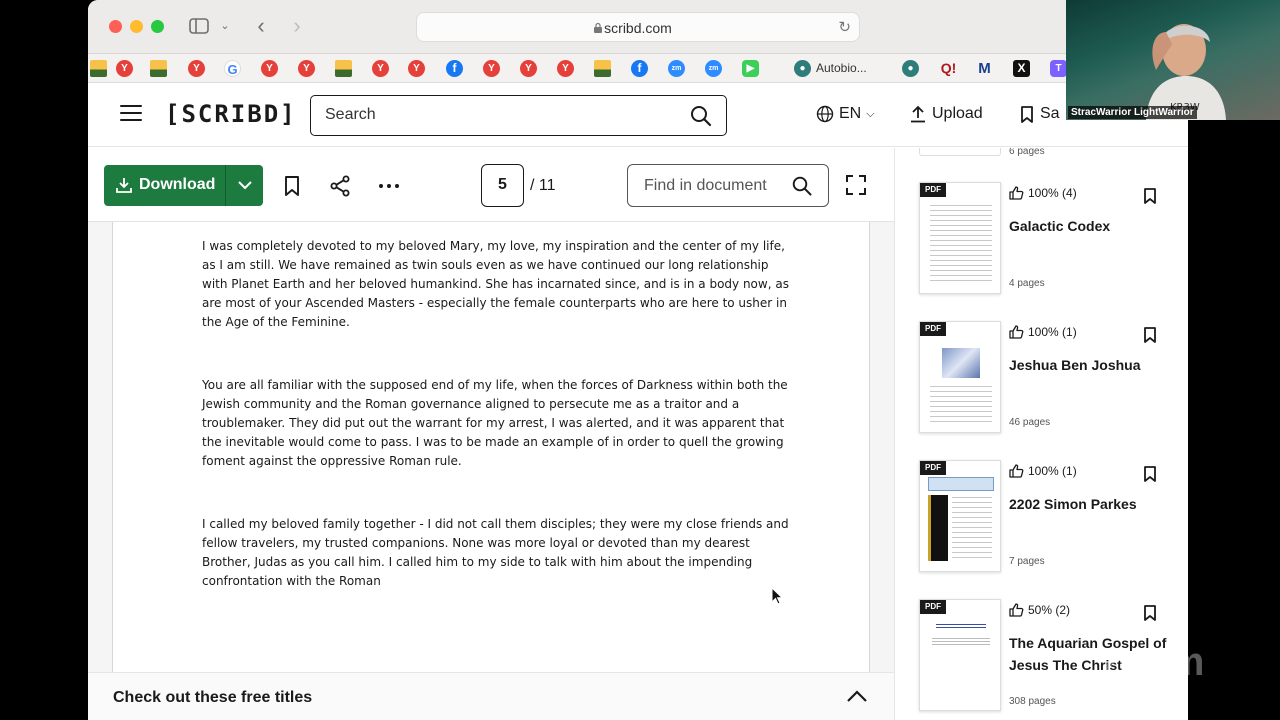  Describe the element at coordinates (1092, 504) in the screenshot. I see `document-title: 2202 Simon Parkes` at that location.